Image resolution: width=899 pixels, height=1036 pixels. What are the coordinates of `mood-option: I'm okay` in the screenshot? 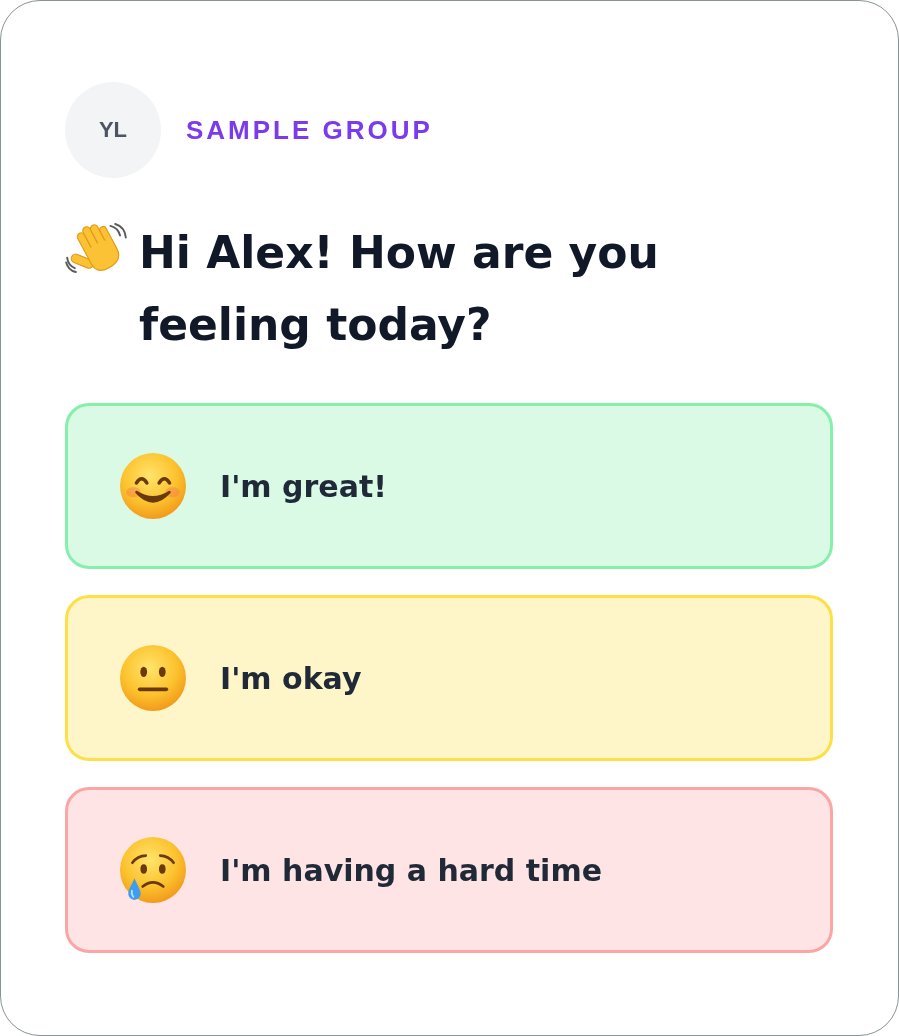 It's located at (449, 678).